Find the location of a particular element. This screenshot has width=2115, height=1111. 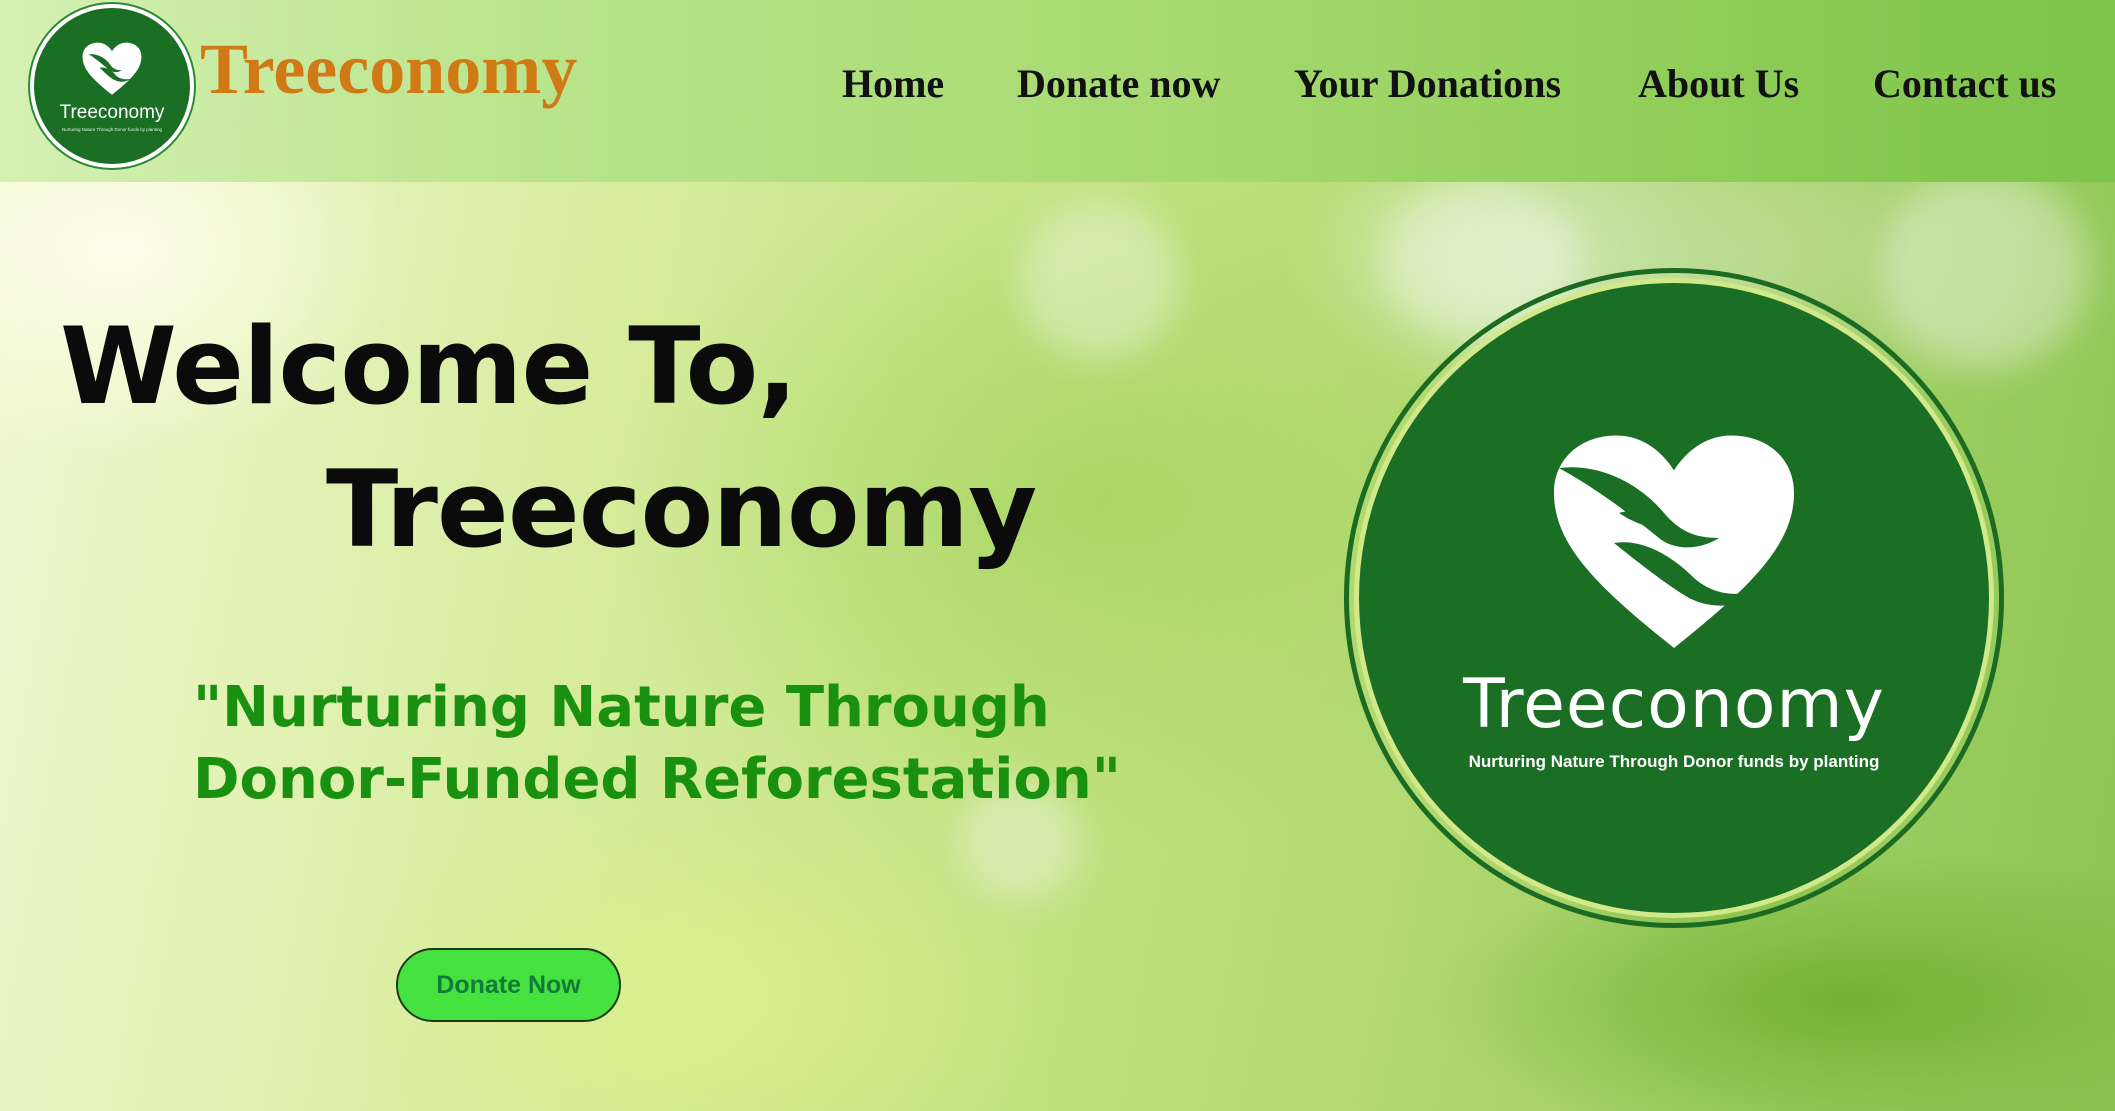

welcome-heading: Welcome To, is located at coordinates (429, 366).